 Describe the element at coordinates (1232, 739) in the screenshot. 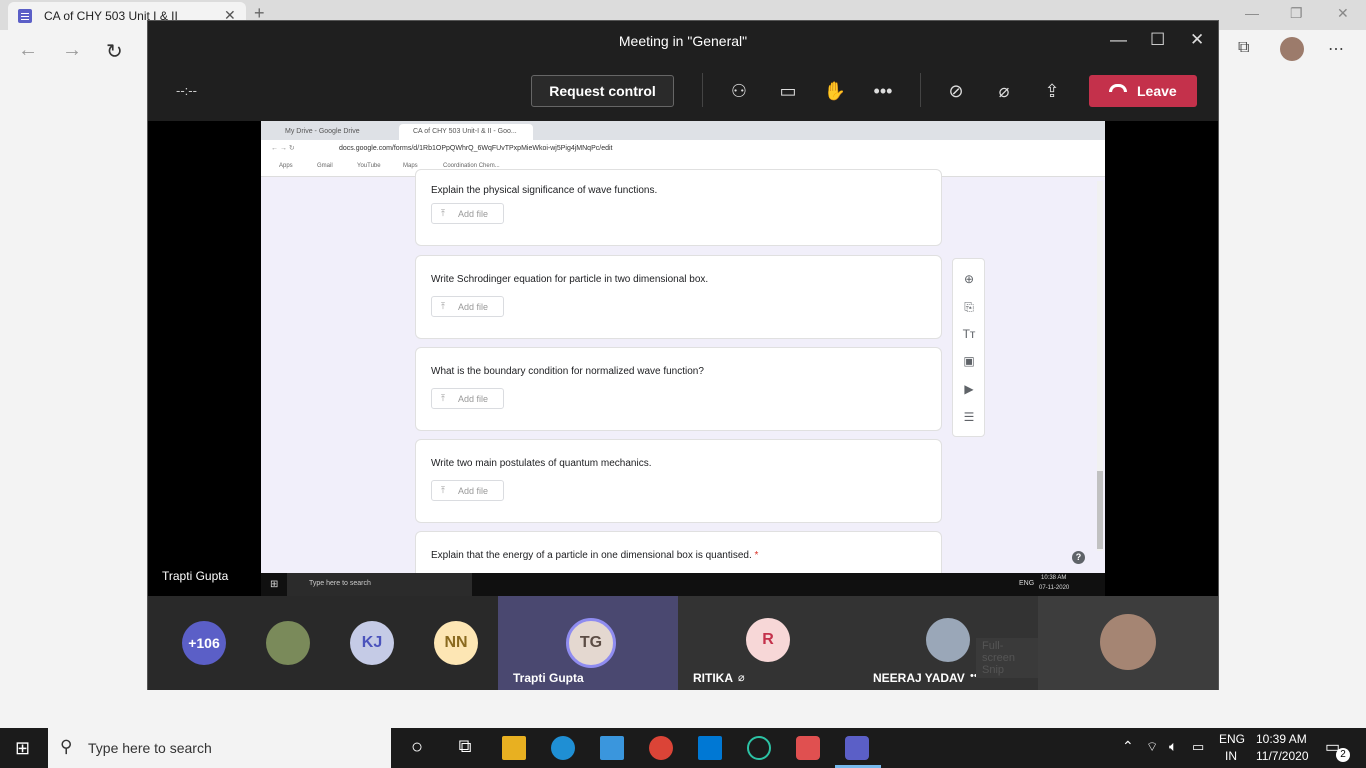

I see `taskbar-lang1: ENG` at that location.